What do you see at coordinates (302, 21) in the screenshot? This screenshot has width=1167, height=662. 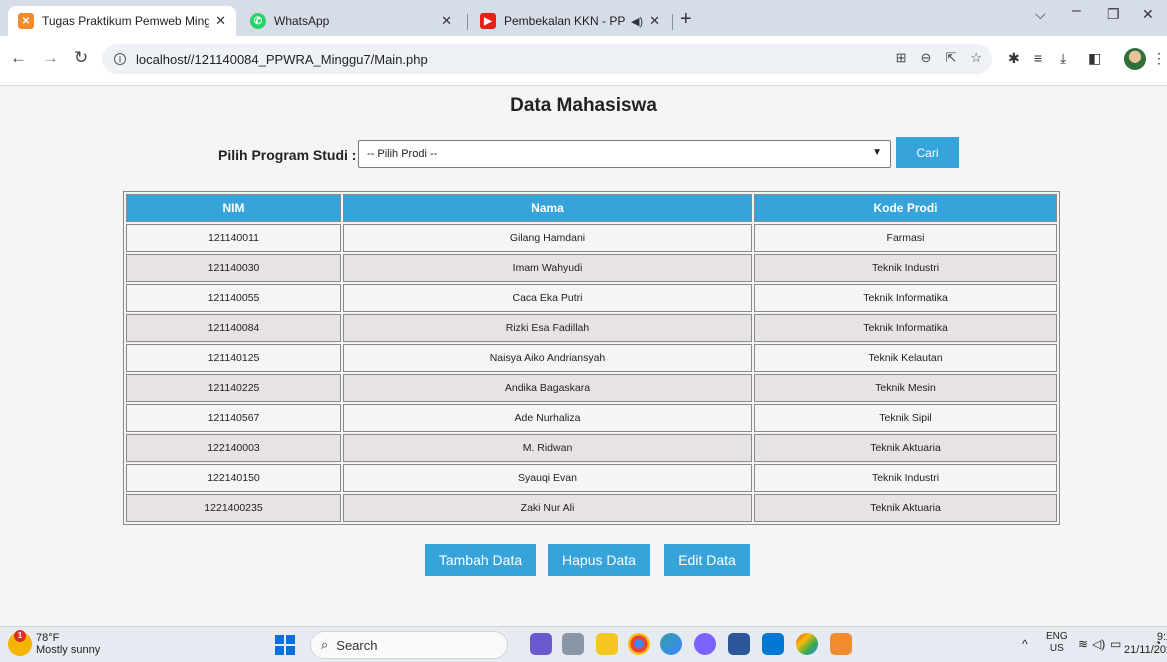 I see `tab-label: WhatsApp` at bounding box center [302, 21].